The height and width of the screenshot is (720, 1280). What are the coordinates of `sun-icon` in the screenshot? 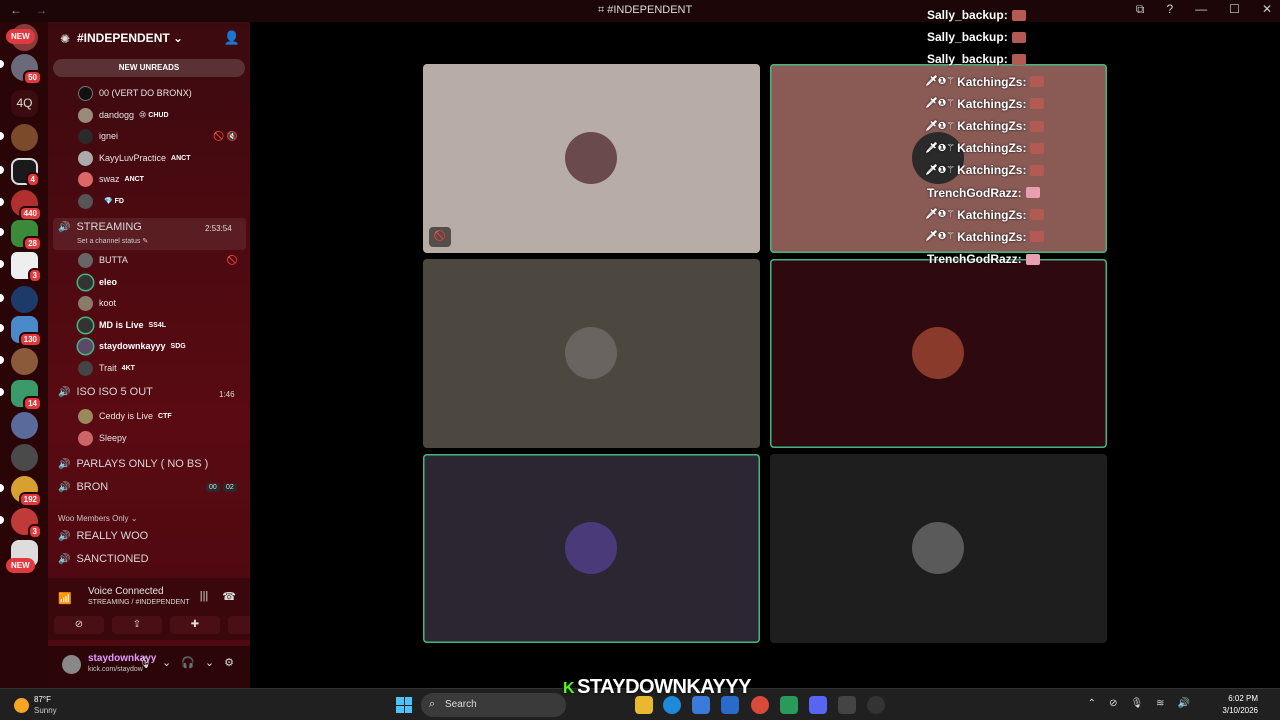 It's located at (21, 705).